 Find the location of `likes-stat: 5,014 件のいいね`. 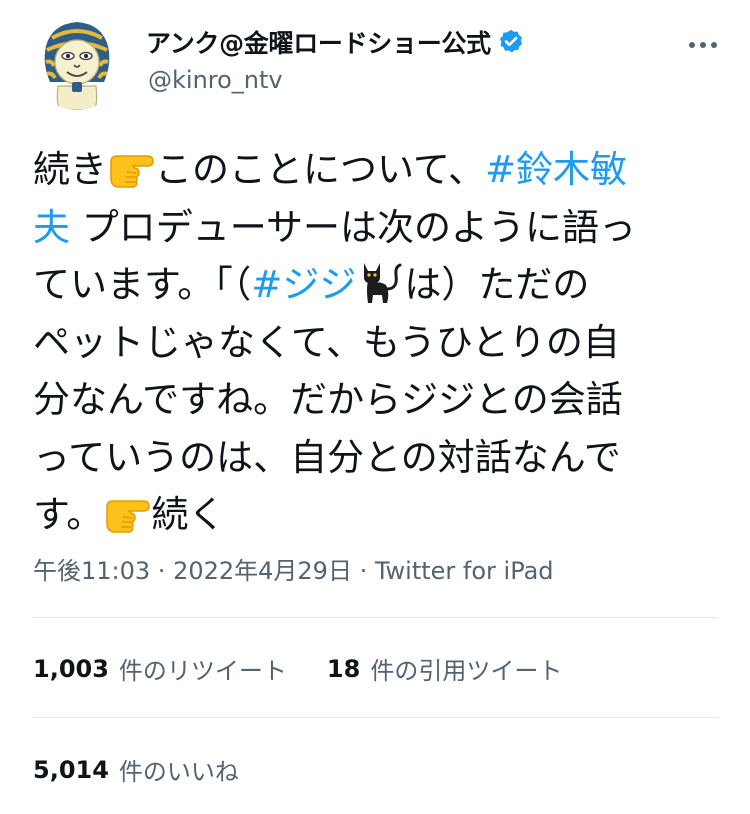

likes-stat: 5,014 件のいいね is located at coordinates (136, 769).